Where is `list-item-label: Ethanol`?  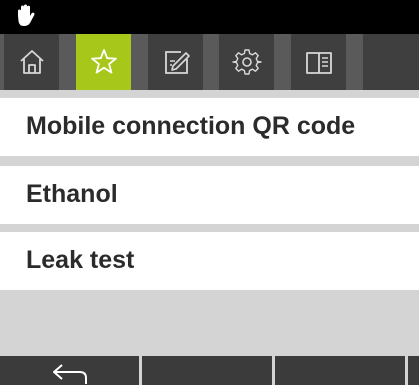 list-item-label: Ethanol is located at coordinates (72, 194).